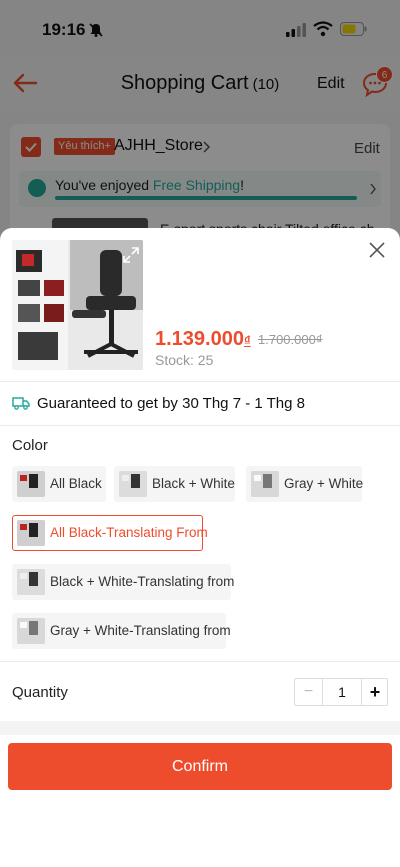 The image size is (400, 867). Describe the element at coordinates (374, 692) in the screenshot. I see `quantity-increase-button: +` at that location.